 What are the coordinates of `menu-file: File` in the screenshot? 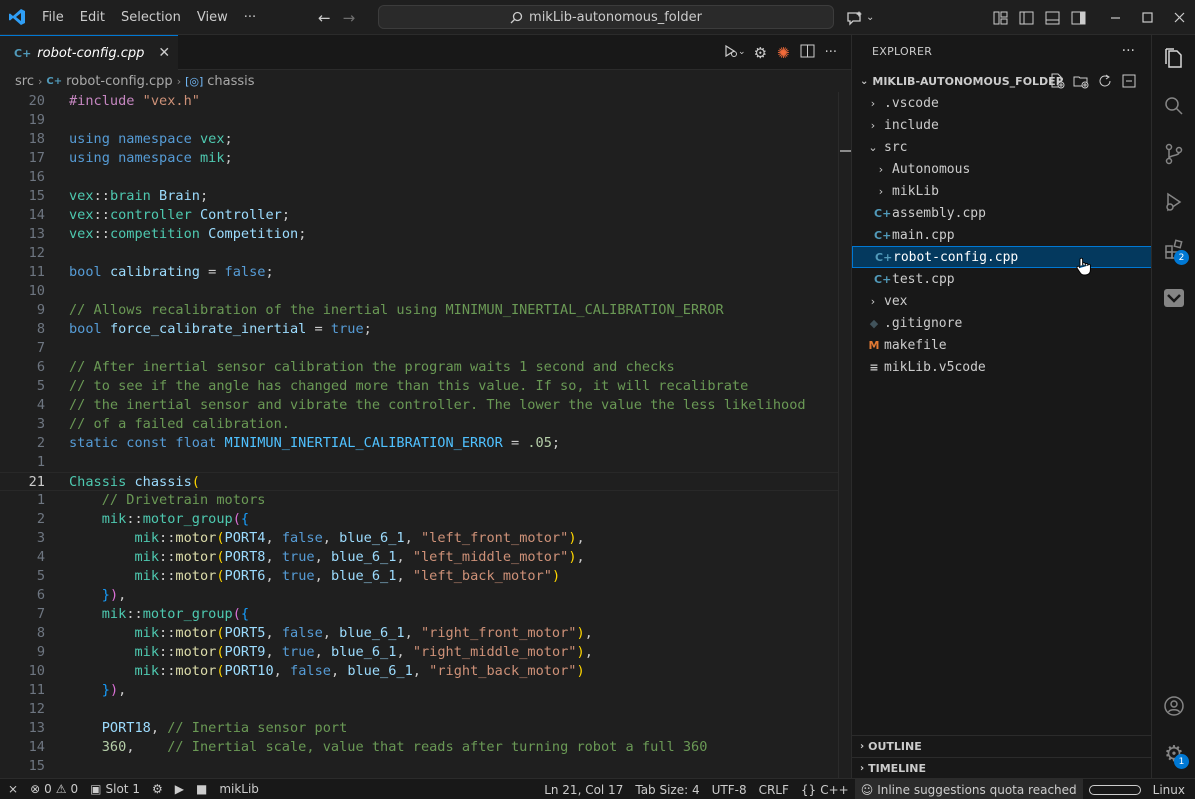 It's located at (53, 17).